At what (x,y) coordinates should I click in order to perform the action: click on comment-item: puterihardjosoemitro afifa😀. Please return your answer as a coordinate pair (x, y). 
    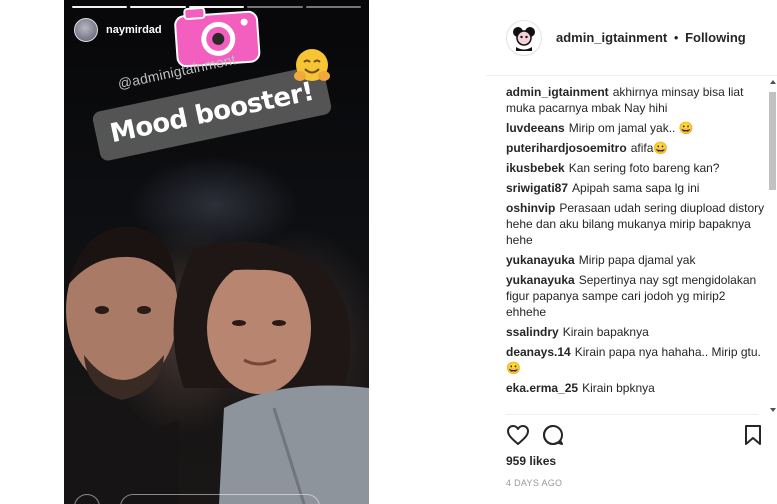
    Looking at the image, I should click on (637, 148).